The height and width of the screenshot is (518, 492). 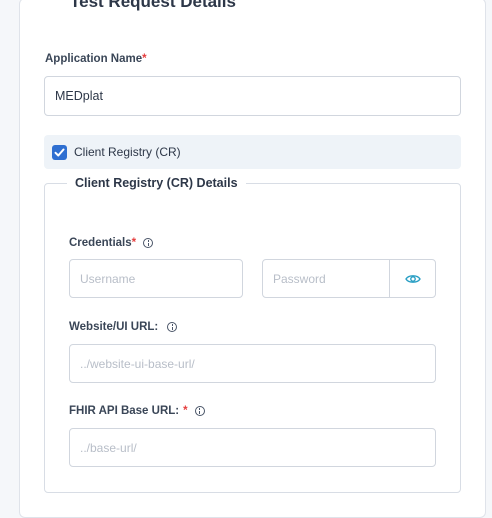 I want to click on fhir-url-label-text: FHIR API Base URL:, so click(x=124, y=411).